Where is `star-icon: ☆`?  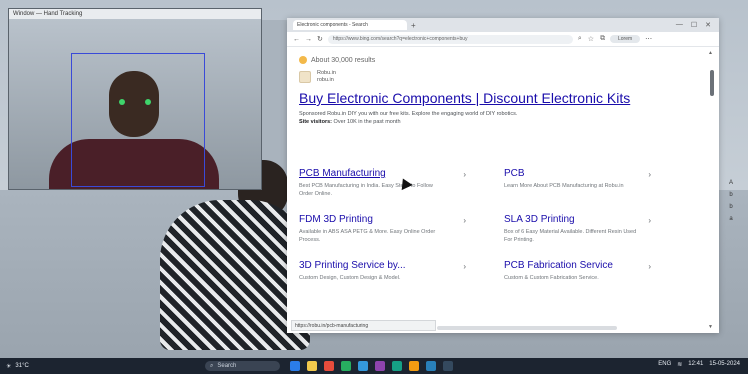
star-icon: ☆ is located at coordinates (591, 39).